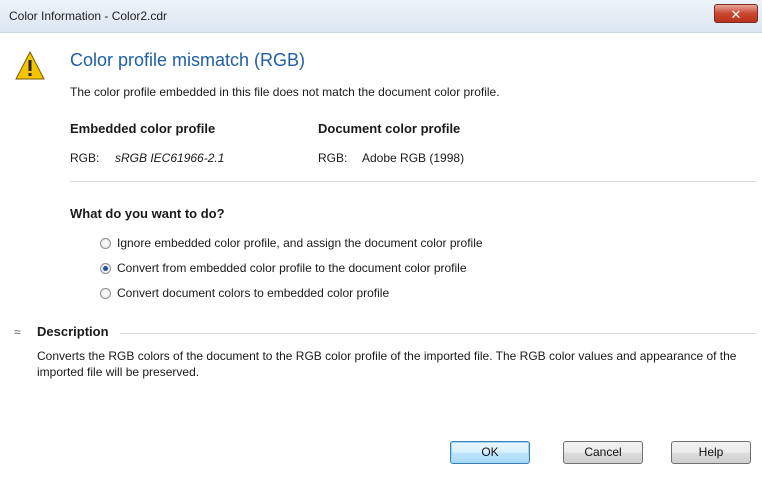 Image resolution: width=762 pixels, height=481 pixels. I want to click on ok-button: OK, so click(490, 452).